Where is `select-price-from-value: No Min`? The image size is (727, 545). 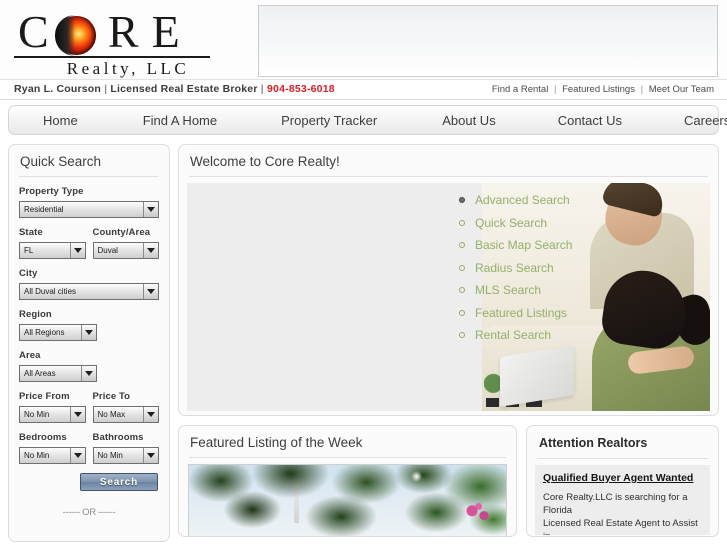 select-price-from-value: No Min is located at coordinates (37, 414).